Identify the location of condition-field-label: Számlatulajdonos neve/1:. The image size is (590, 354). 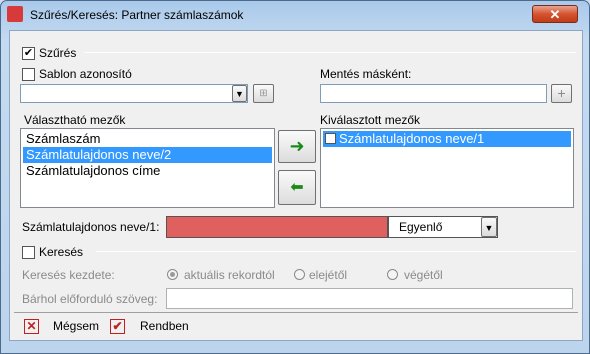
(91, 227).